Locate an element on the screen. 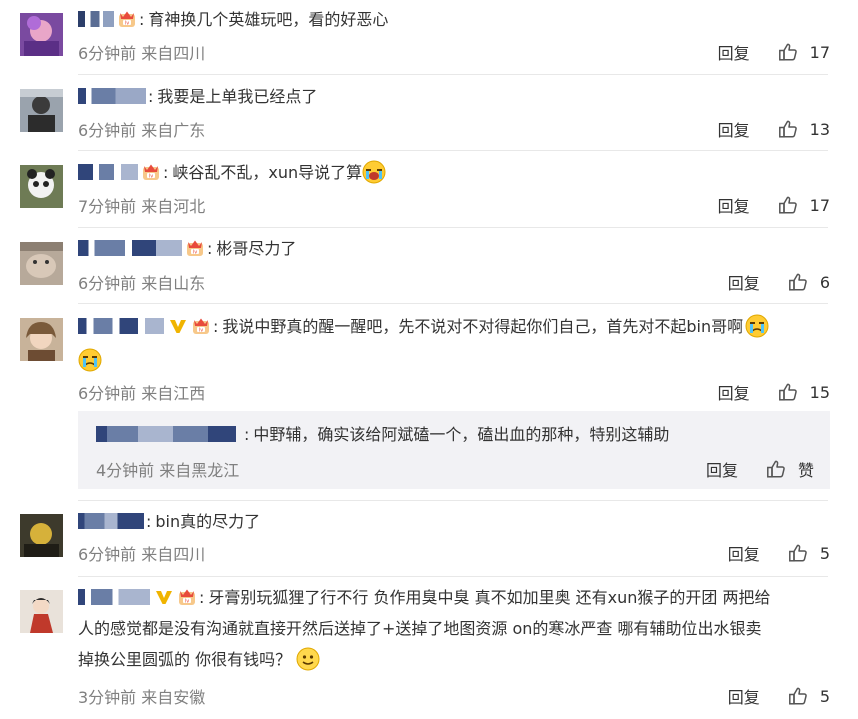  like-button: 6 is located at coordinates (809, 282).